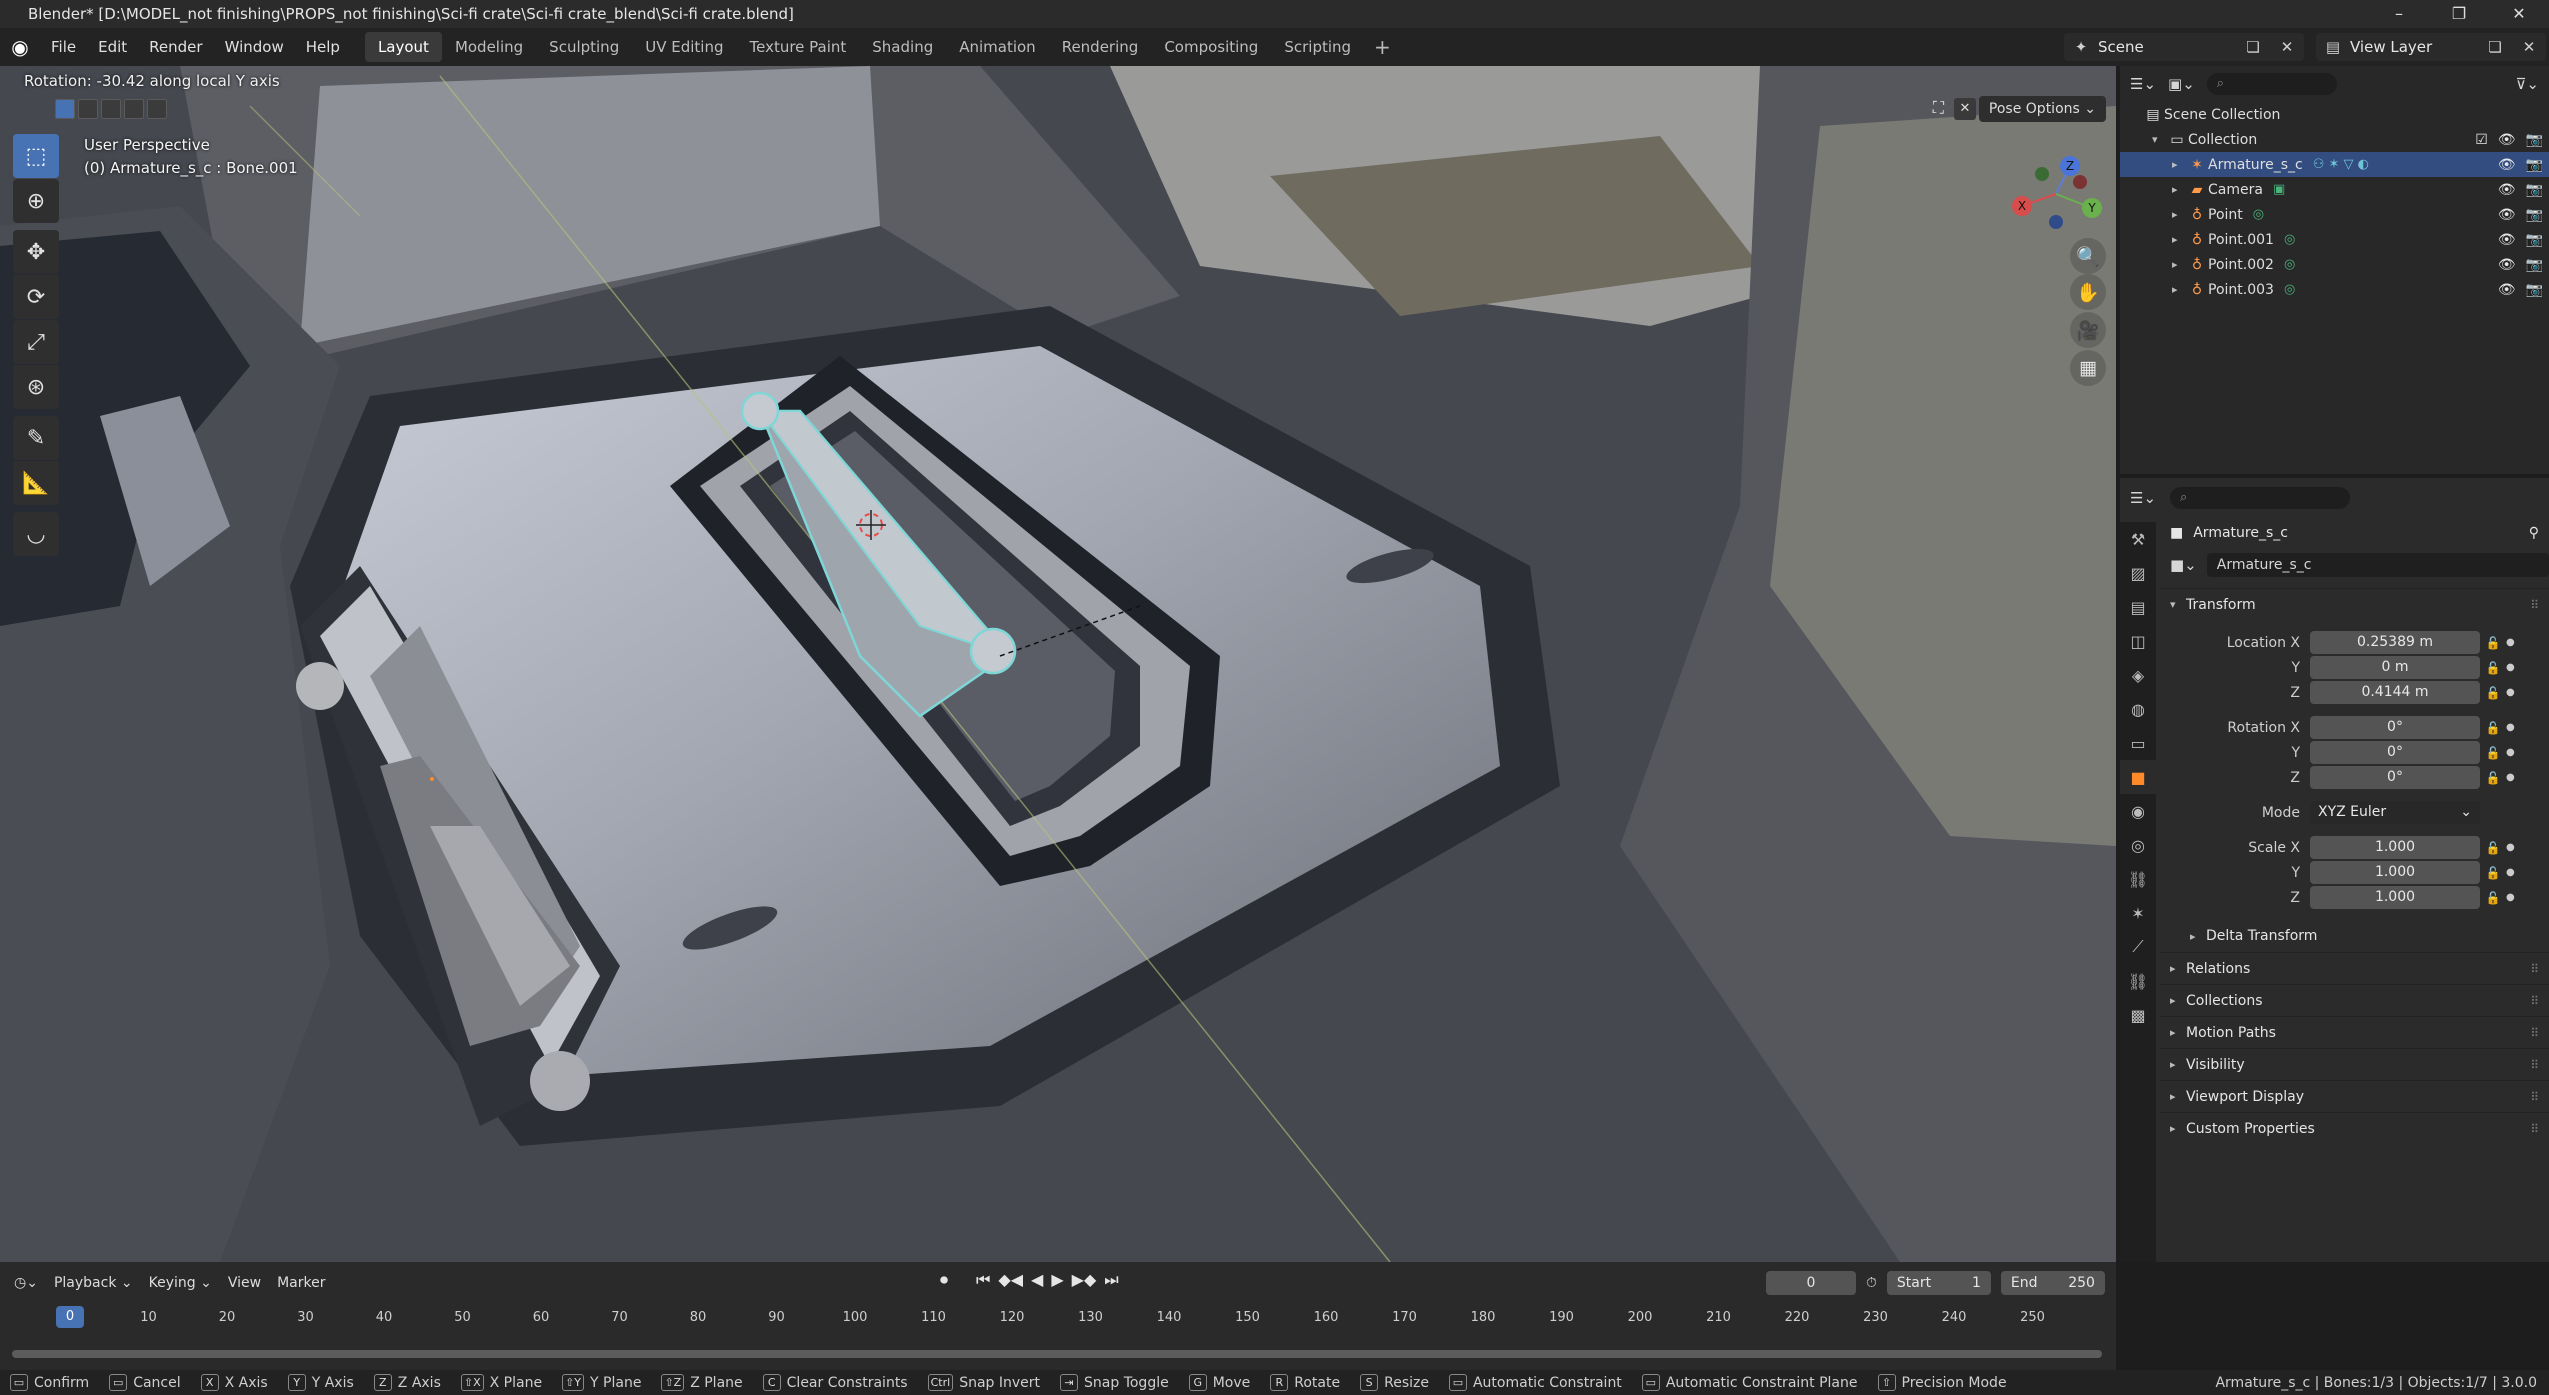  Describe the element at coordinates (2138, 947) in the screenshot. I see `bone-tab-icon: ⟋` at that location.